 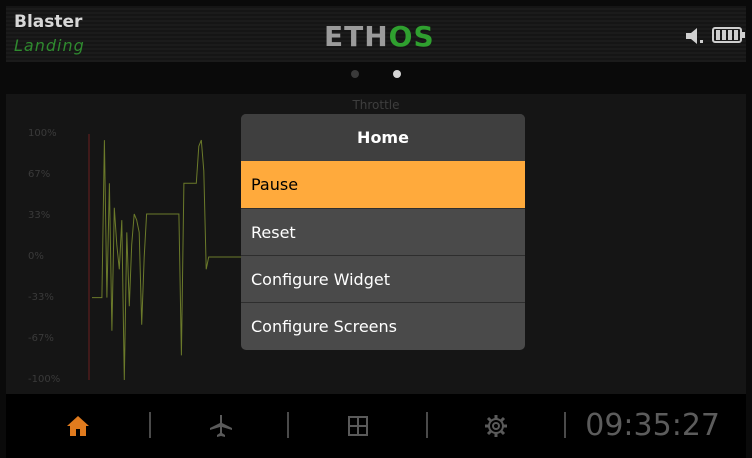 I want to click on logo-text-part2: OS, so click(x=411, y=36).